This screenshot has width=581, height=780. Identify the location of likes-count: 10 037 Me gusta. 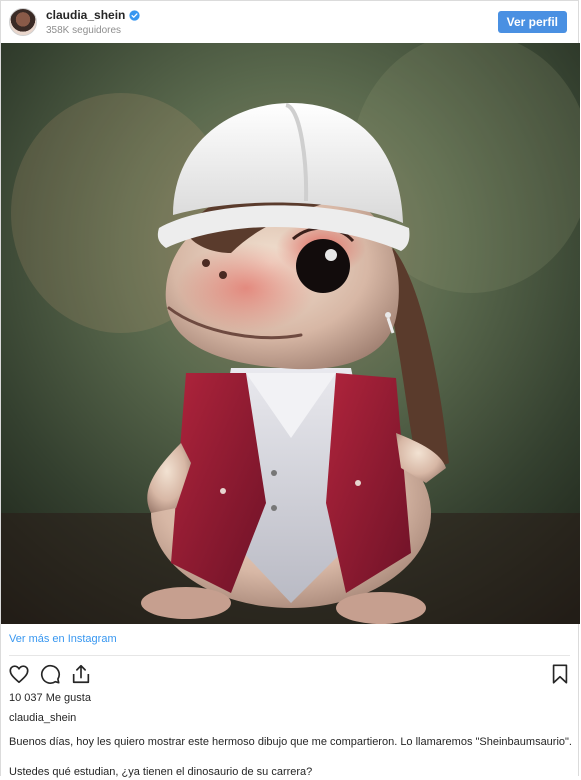
(289, 698).